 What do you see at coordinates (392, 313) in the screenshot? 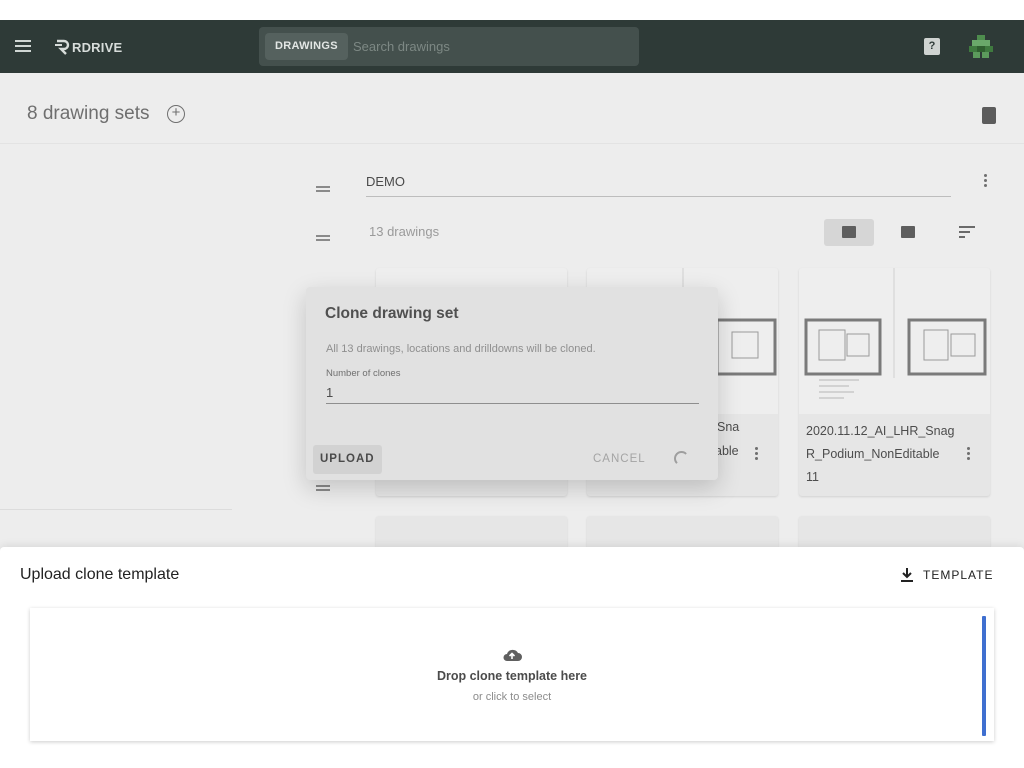
I see `dialog-title: Clone drawing set` at bounding box center [392, 313].